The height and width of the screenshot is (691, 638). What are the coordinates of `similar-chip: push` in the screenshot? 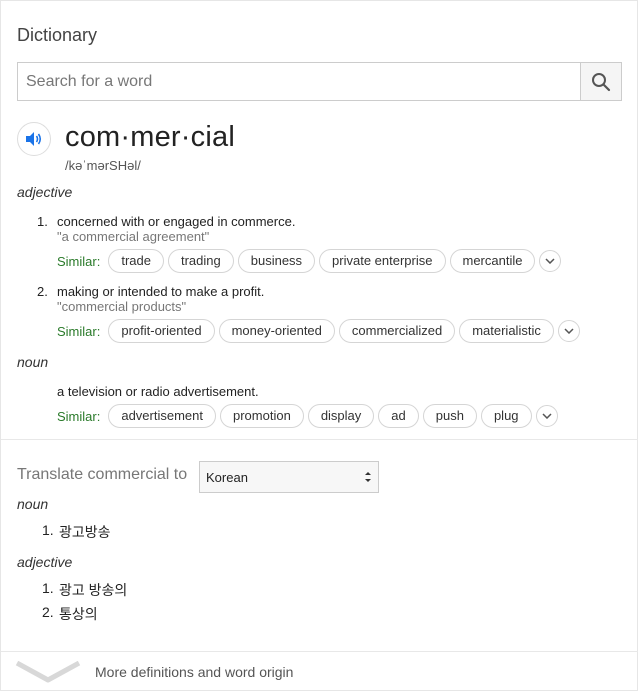 It's located at (449, 416).